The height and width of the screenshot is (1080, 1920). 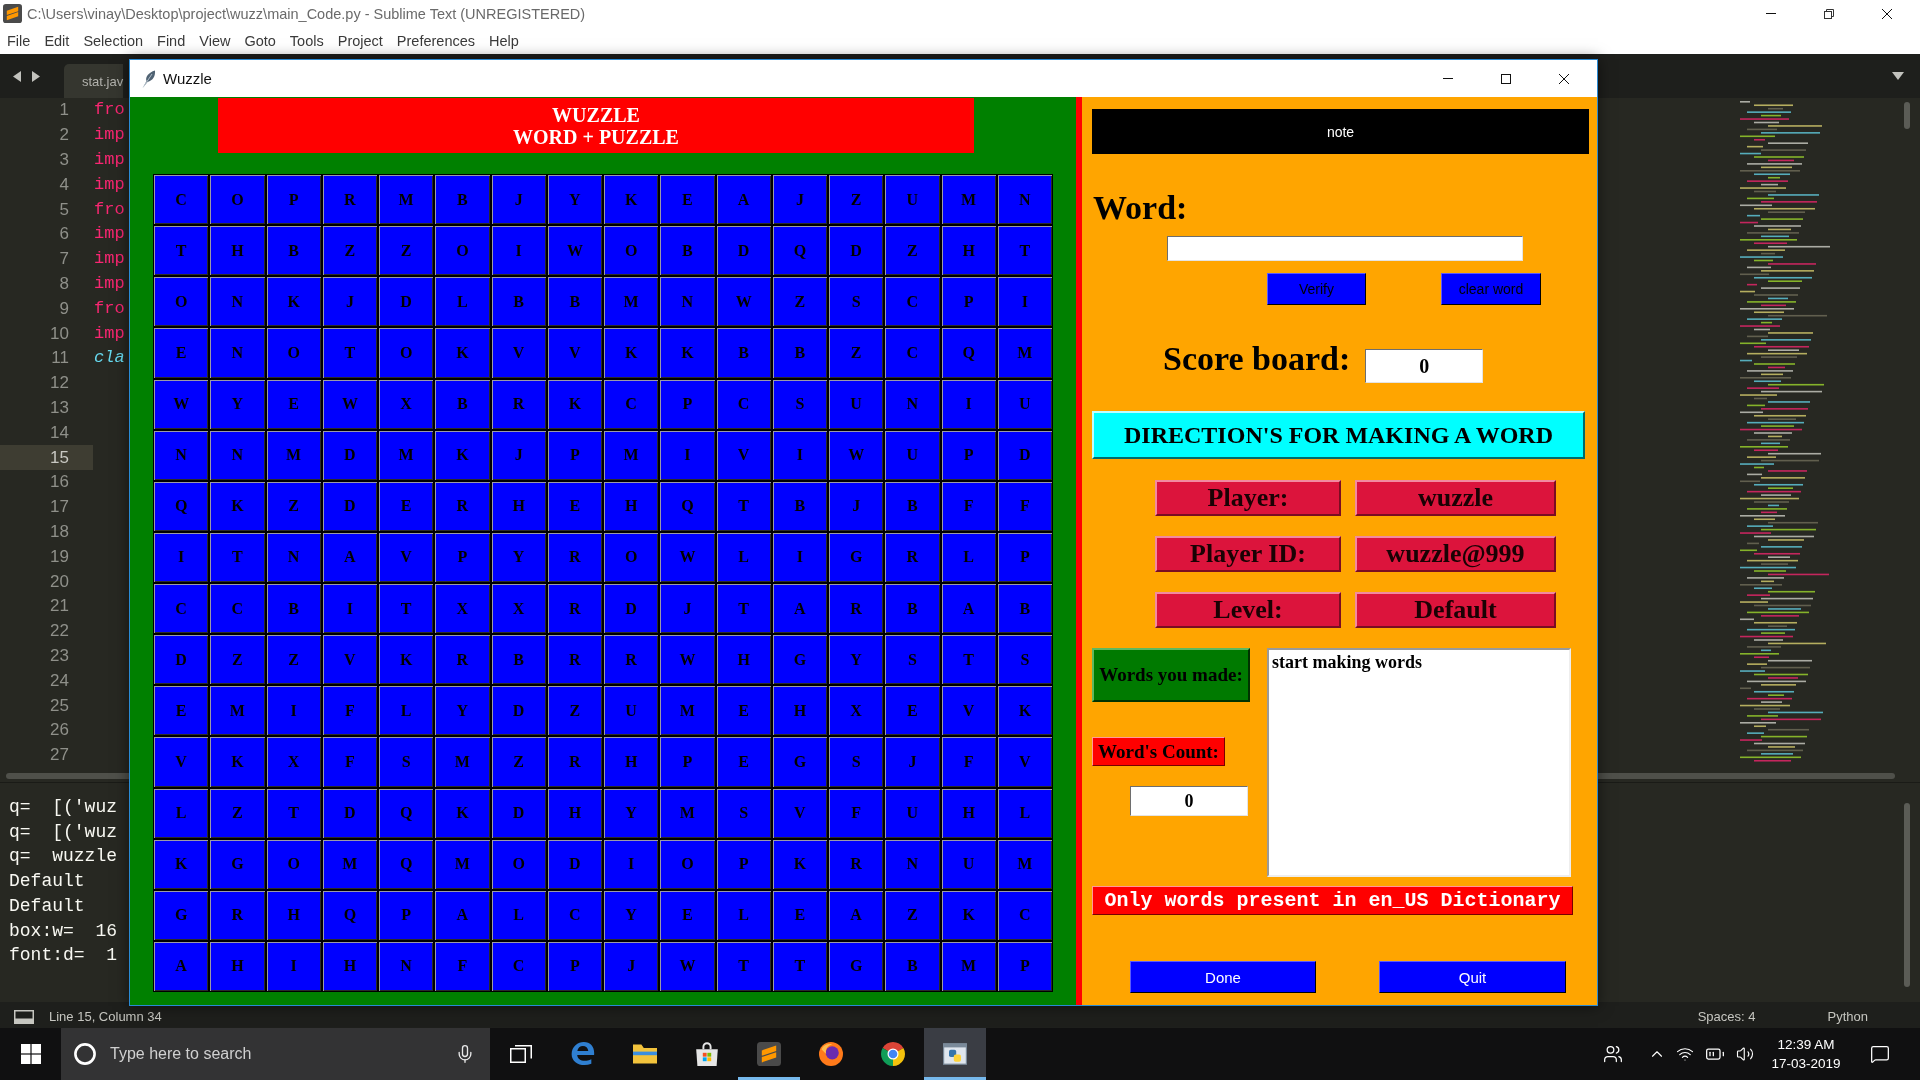 What do you see at coordinates (215, 40) in the screenshot?
I see `menu-item: View` at bounding box center [215, 40].